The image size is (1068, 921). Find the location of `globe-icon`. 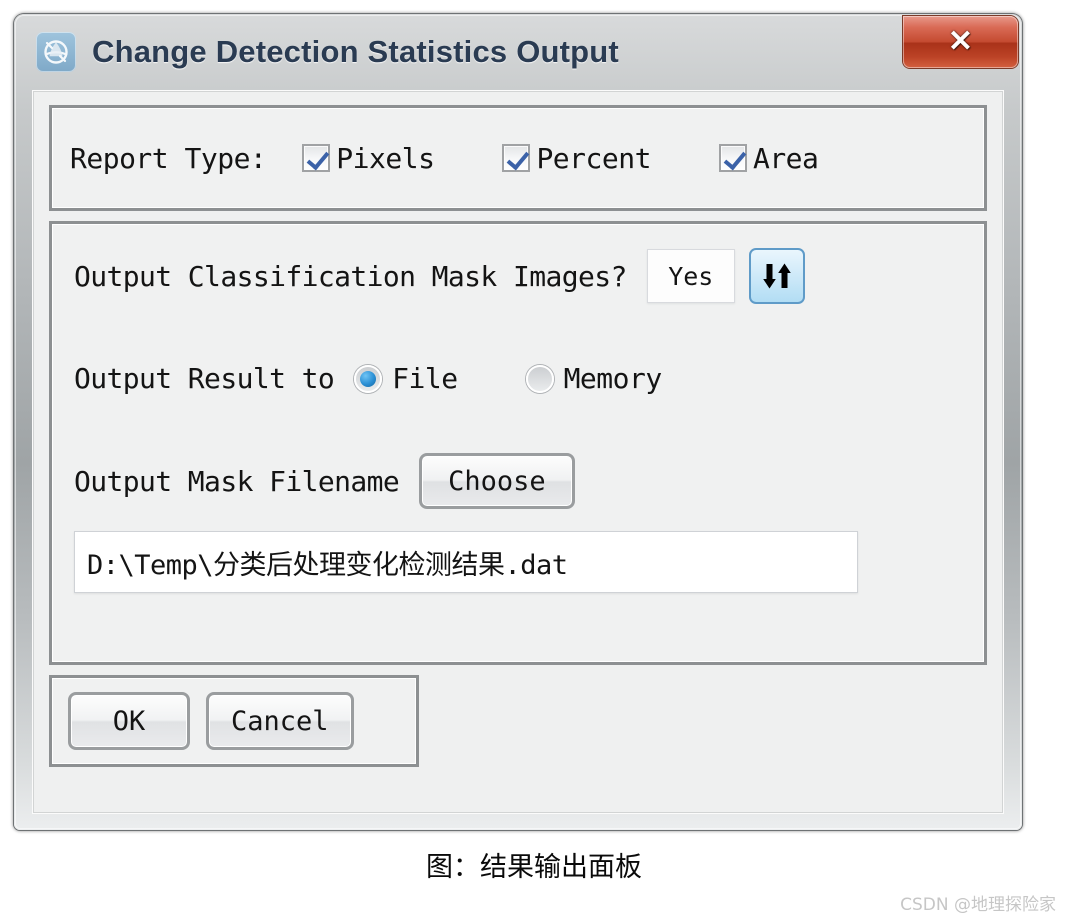

globe-icon is located at coordinates (56, 52).